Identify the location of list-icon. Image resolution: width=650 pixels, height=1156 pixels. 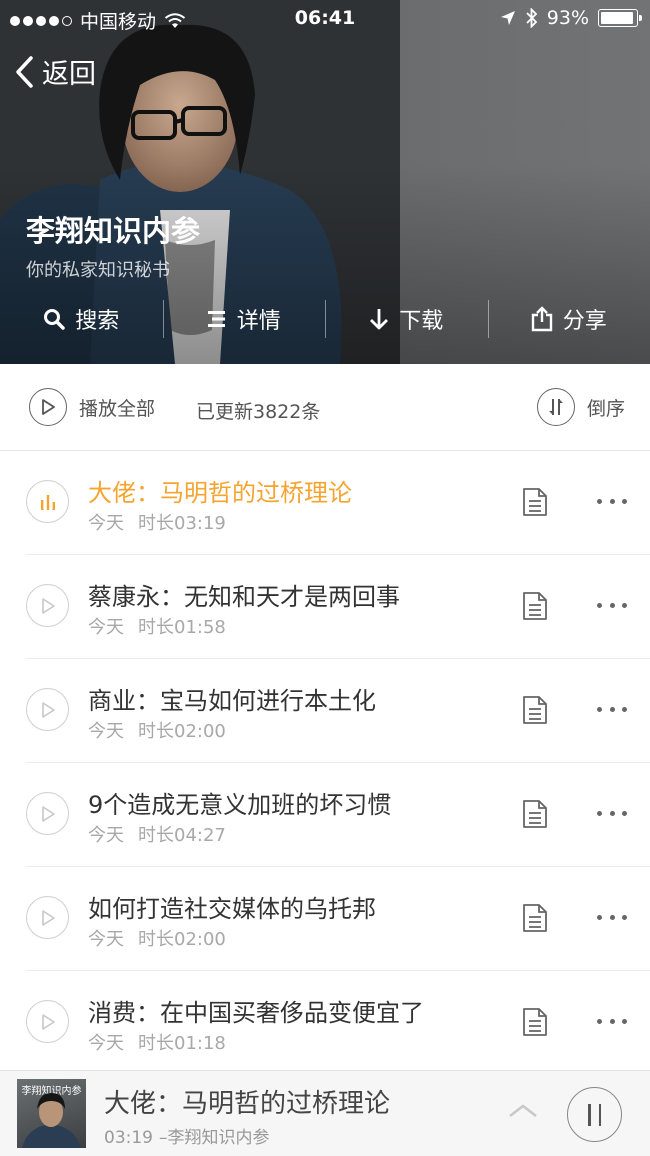
(216, 319).